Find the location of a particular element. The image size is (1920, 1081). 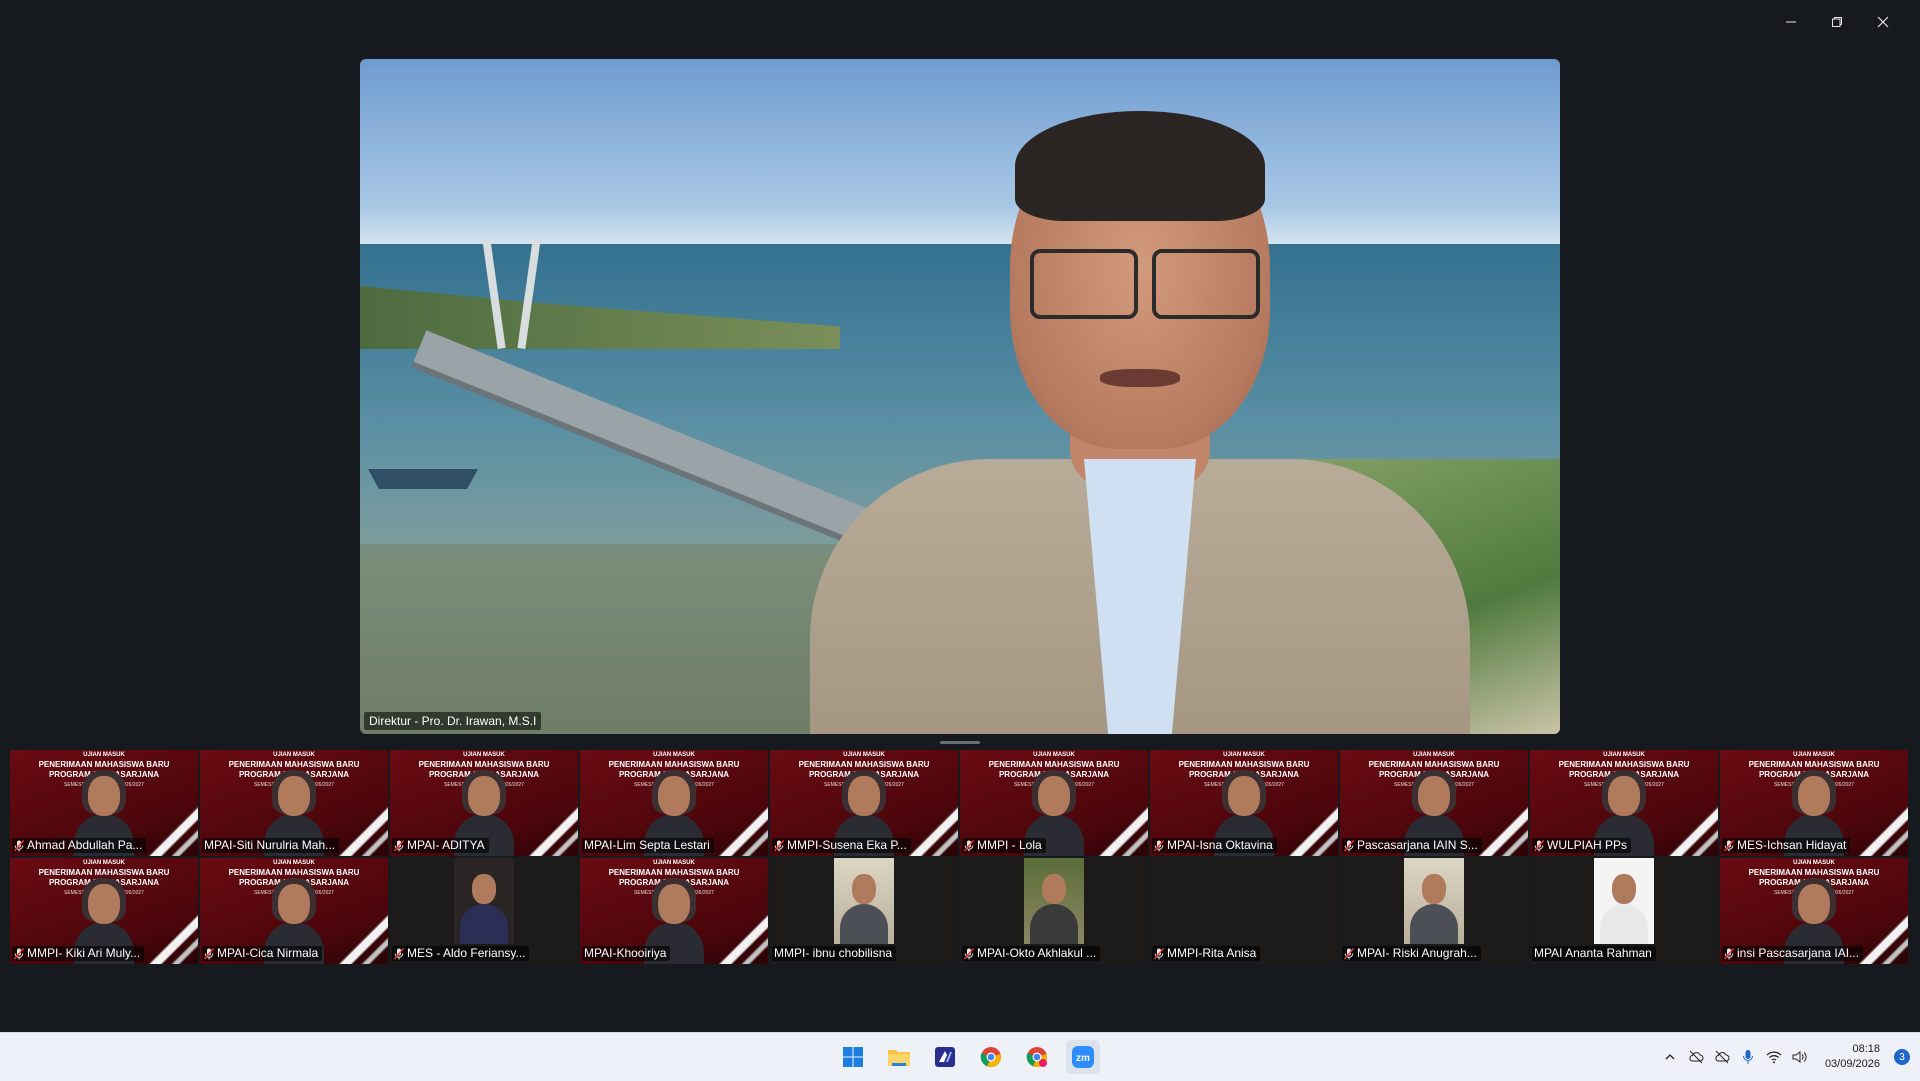

chrome-profile-button is located at coordinates (1037, 1057).